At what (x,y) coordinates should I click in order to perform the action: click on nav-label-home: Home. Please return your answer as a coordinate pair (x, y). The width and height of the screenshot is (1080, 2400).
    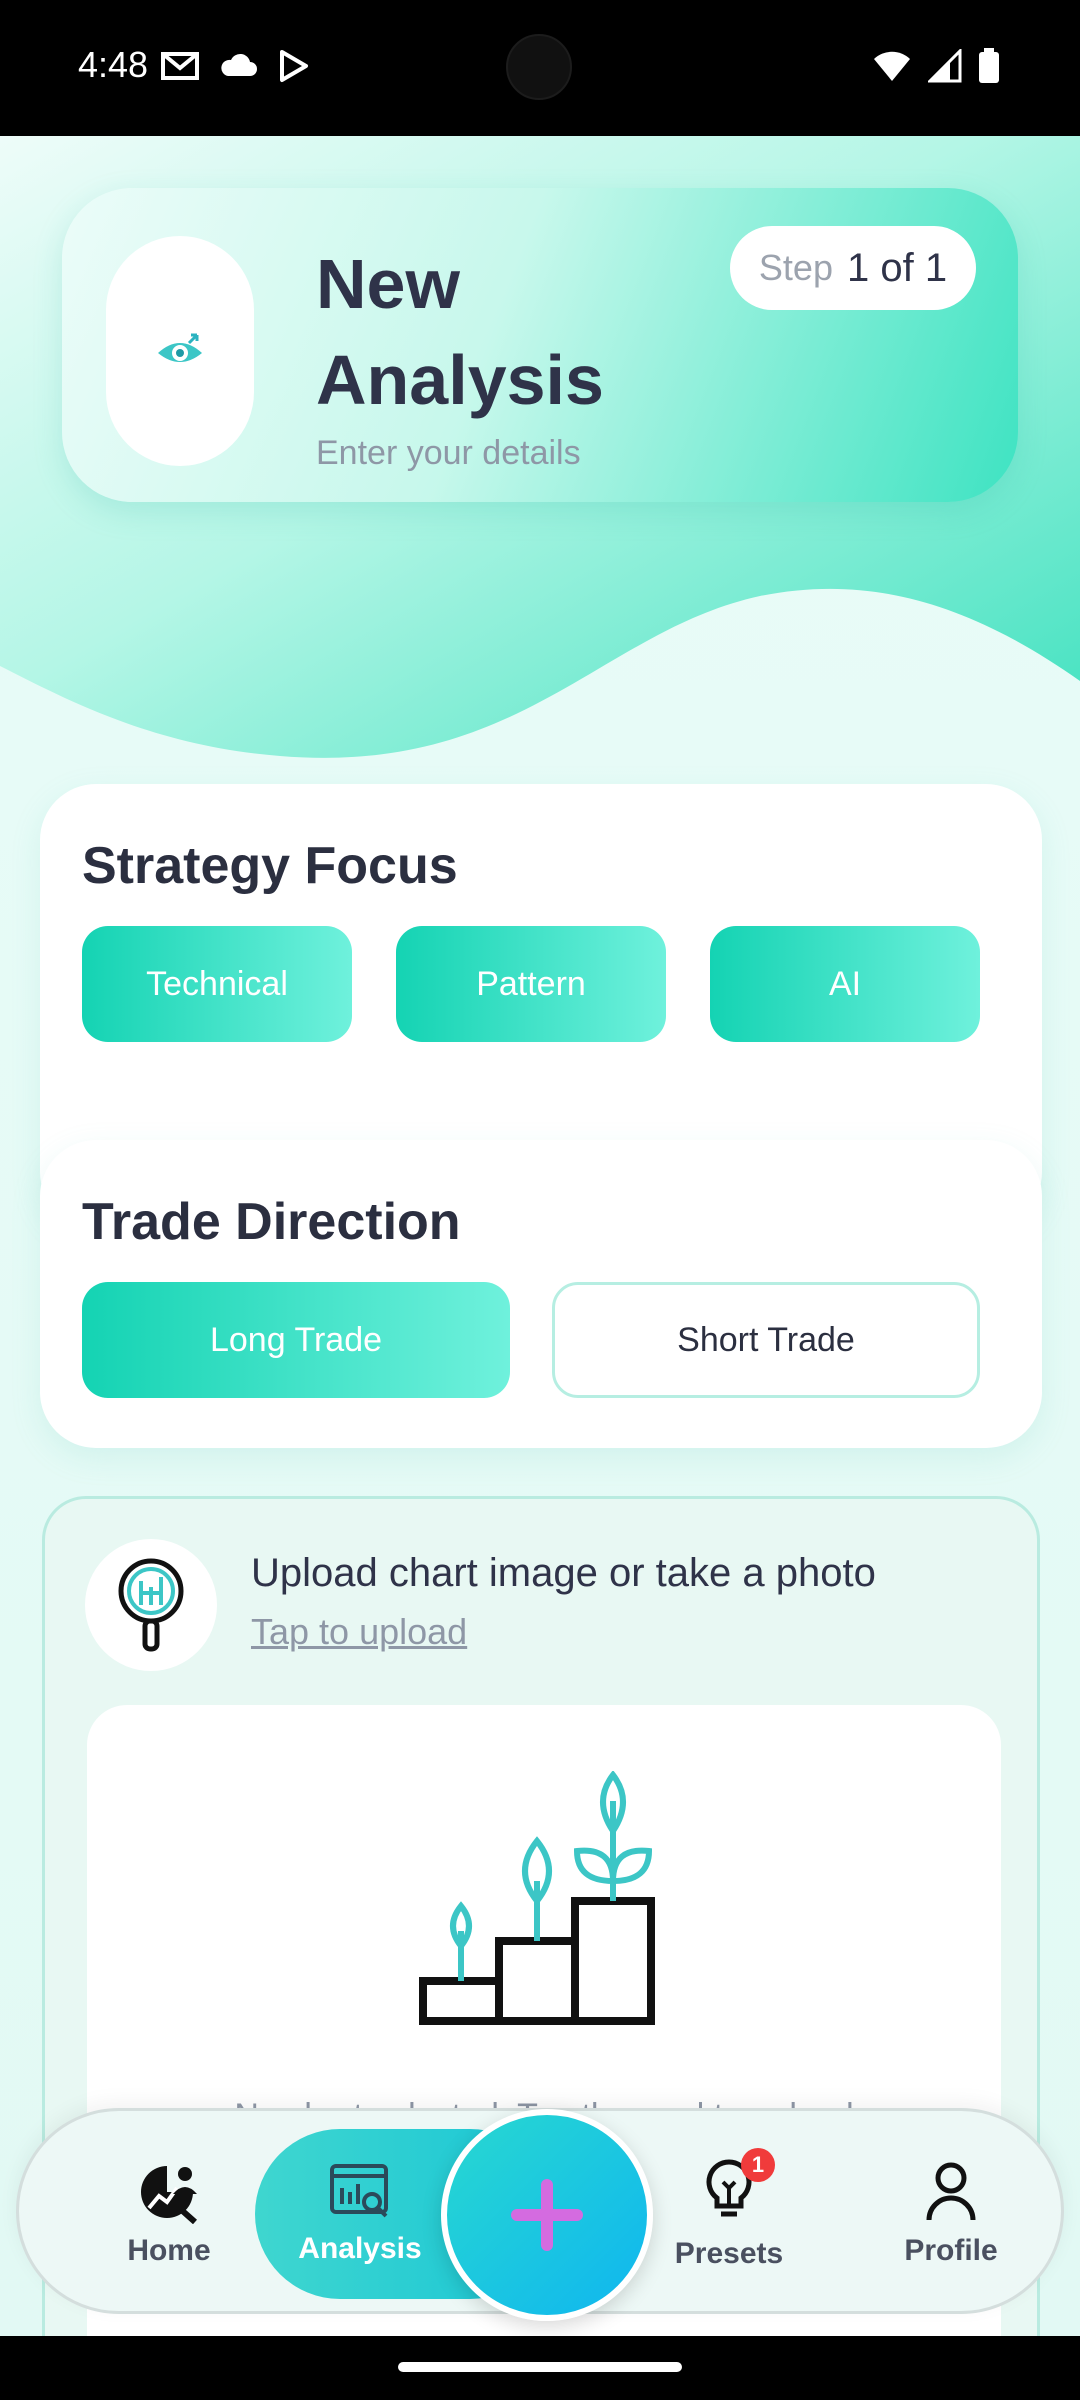
    Looking at the image, I should click on (169, 2250).